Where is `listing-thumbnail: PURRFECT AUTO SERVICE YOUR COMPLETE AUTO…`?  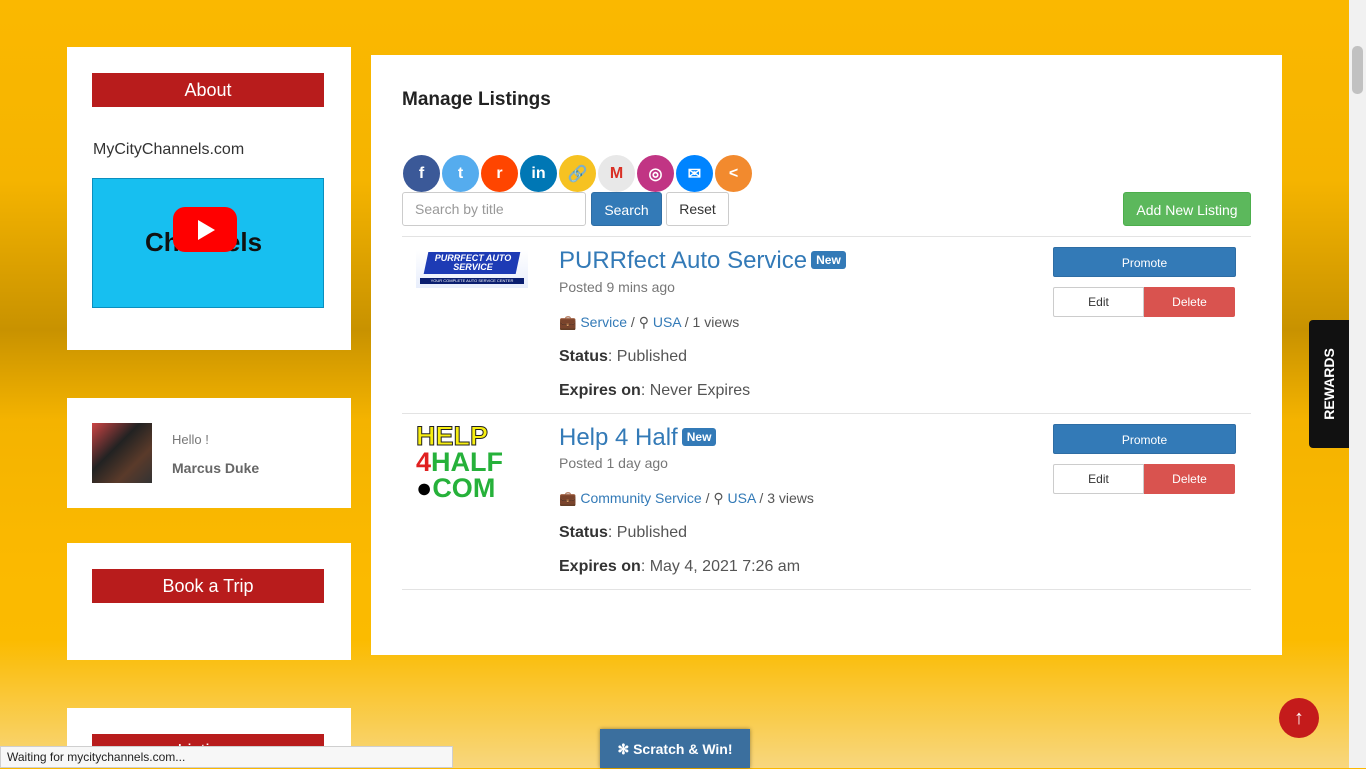 listing-thumbnail: PURRFECT AUTO SERVICE YOUR COMPLETE AUTO… is located at coordinates (472, 269).